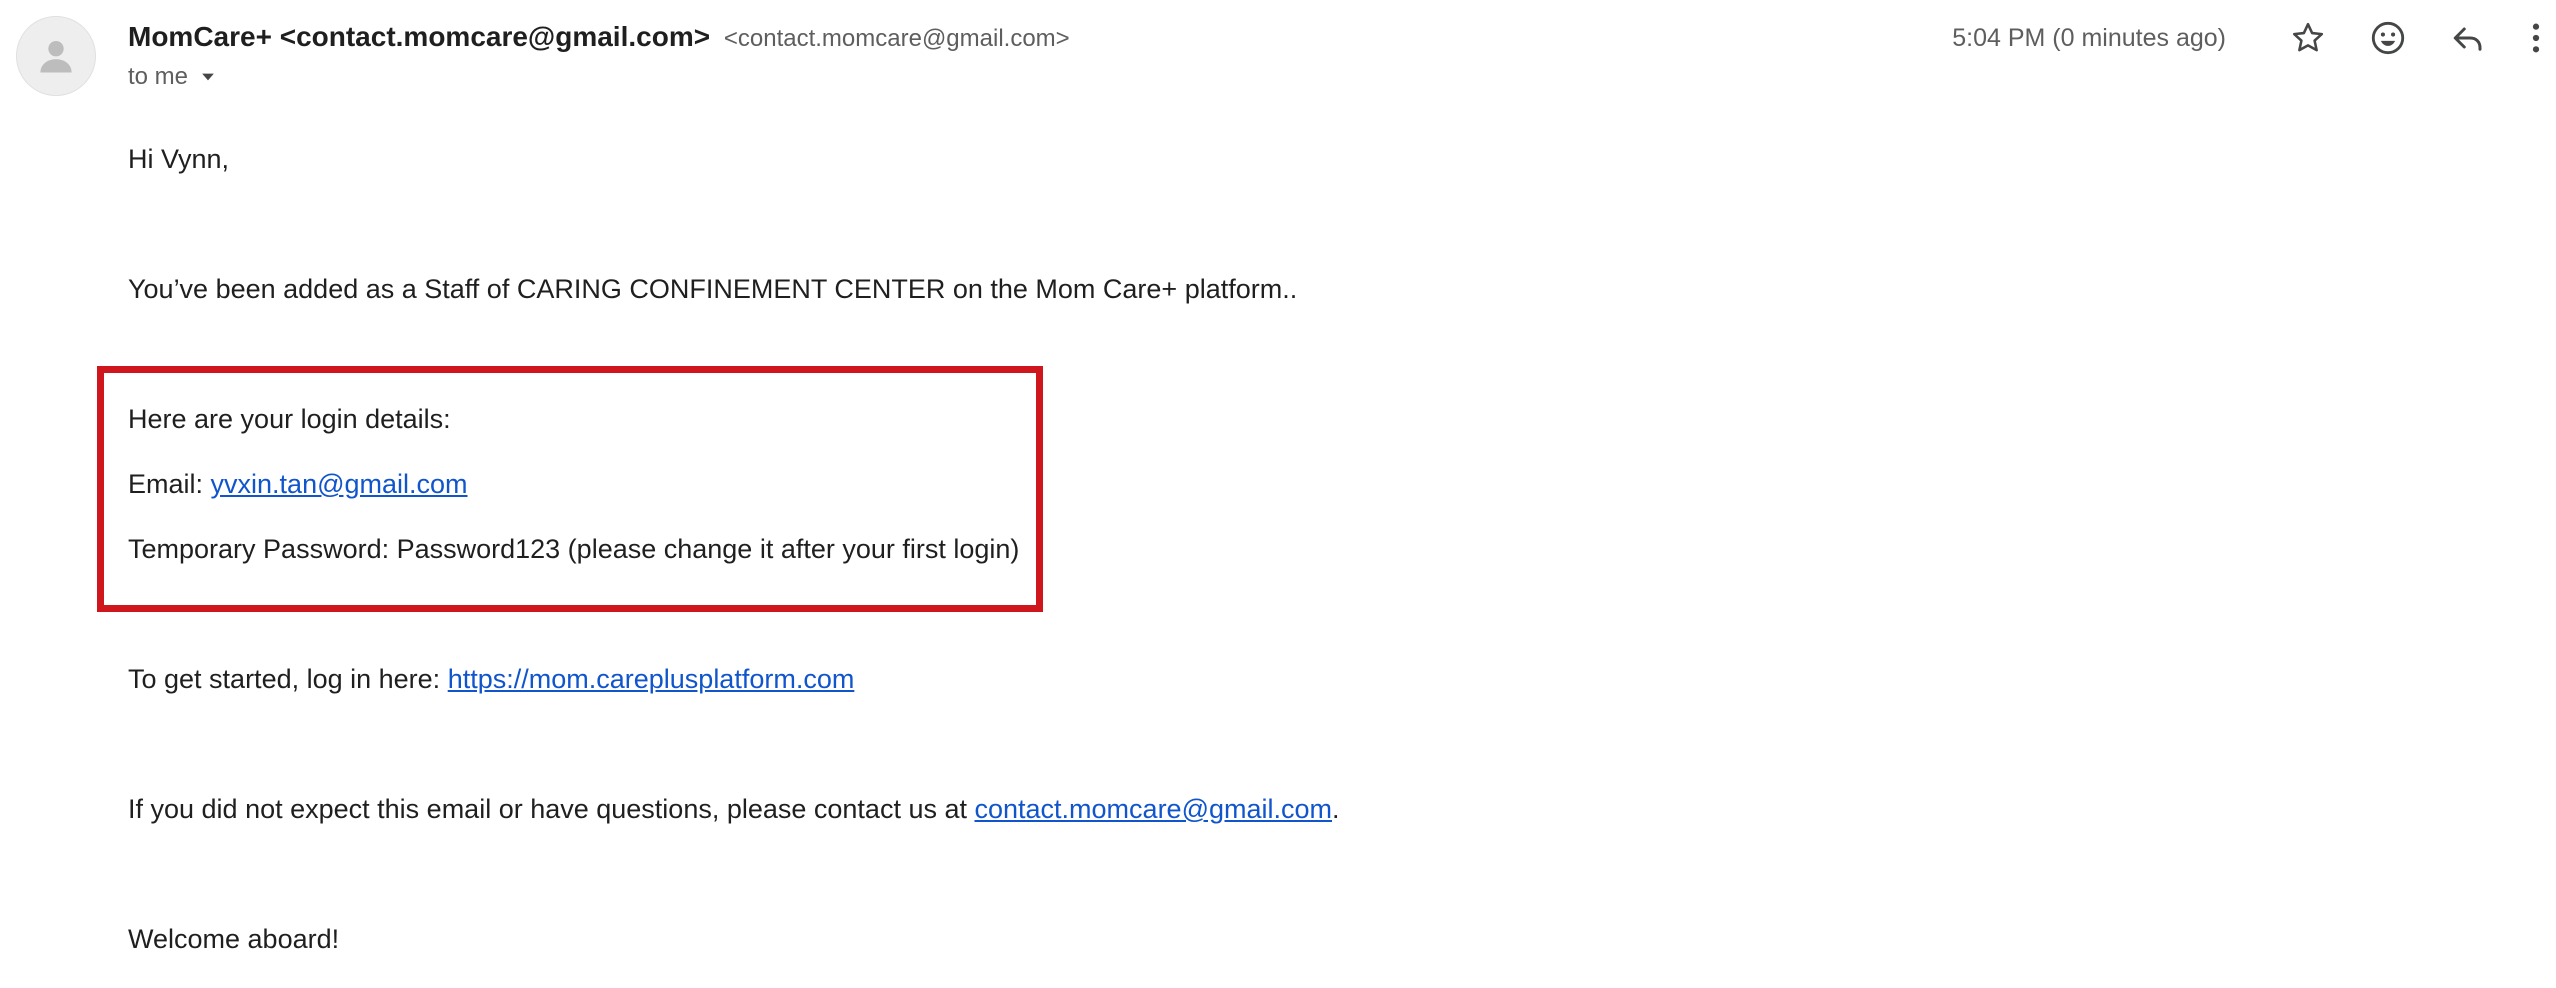 The image size is (2556, 988). I want to click on sender-name: MomCare+ <contact.momcare@gmail.com>, so click(419, 36).